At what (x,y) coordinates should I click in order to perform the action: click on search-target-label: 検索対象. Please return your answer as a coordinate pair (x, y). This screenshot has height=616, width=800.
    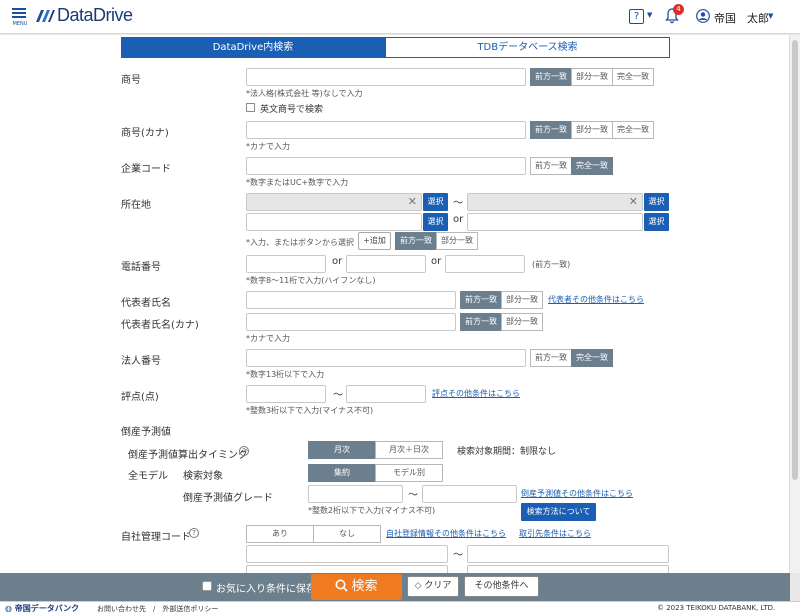
    Looking at the image, I should click on (203, 476).